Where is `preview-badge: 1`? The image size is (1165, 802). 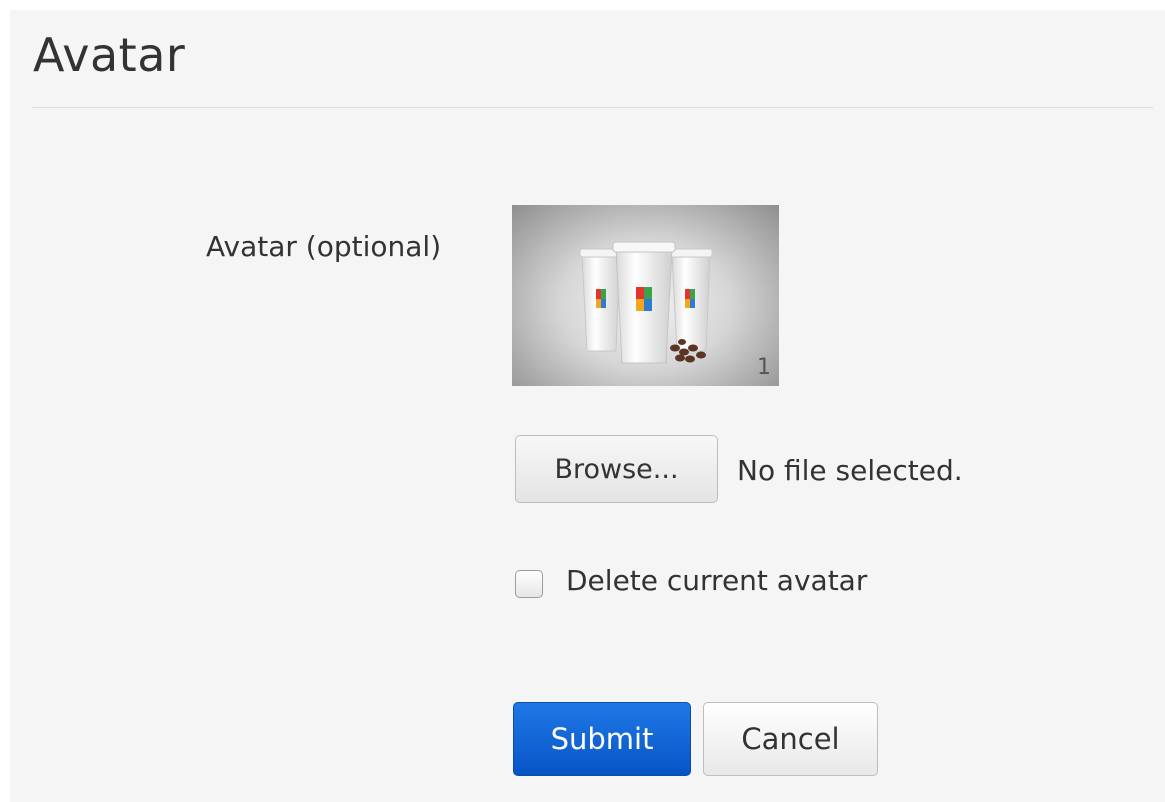 preview-badge: 1 is located at coordinates (764, 367).